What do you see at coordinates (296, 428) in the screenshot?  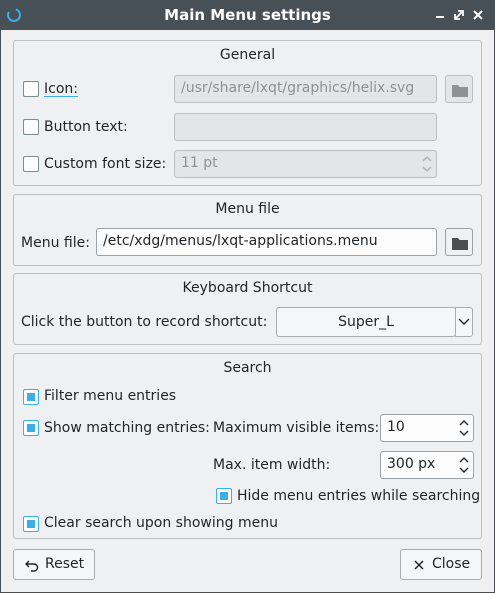 I see `max-visible-label: Maximum visible items:` at bounding box center [296, 428].